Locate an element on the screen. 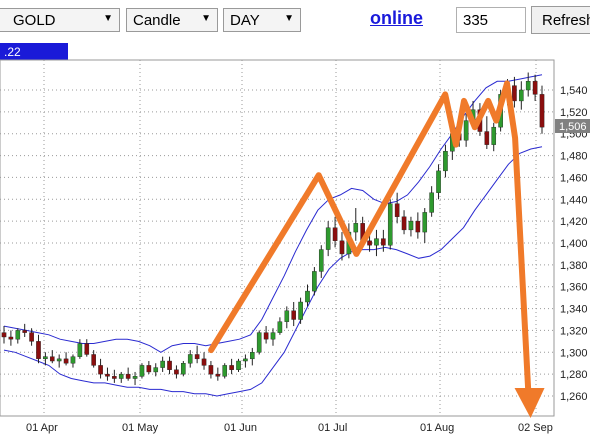 This screenshot has width=590, height=437. price-badge: 1,506 is located at coordinates (572, 126).